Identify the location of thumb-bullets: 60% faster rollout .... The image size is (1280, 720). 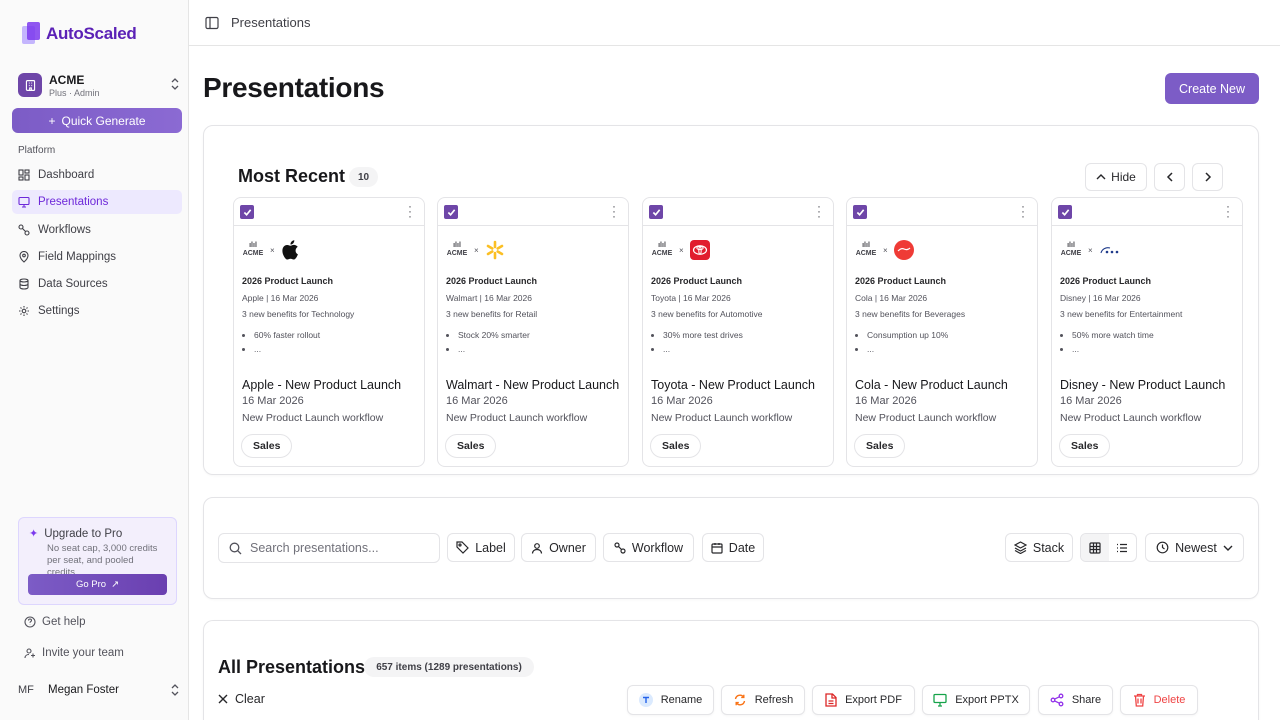
(336, 342).